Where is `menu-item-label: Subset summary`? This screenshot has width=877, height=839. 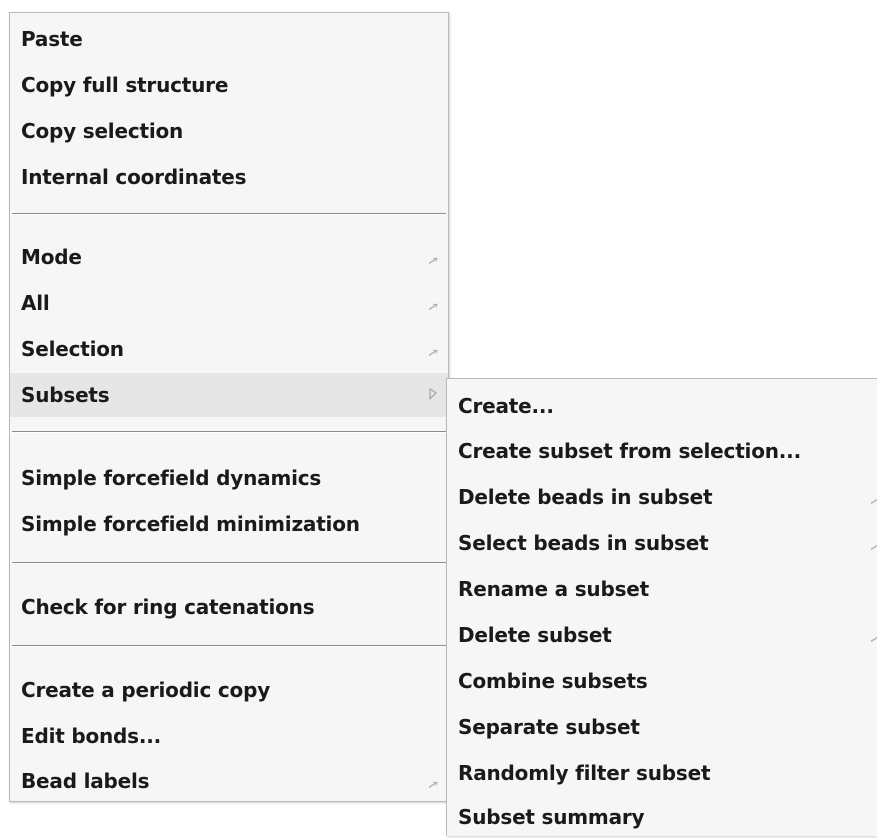 menu-item-label: Subset summary is located at coordinates (551, 817).